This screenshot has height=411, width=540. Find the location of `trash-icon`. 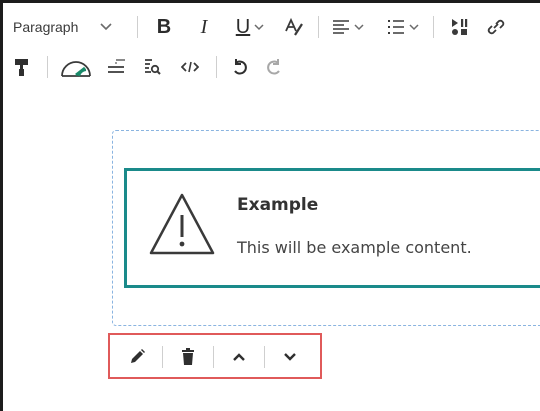

trash-icon is located at coordinates (188, 357).